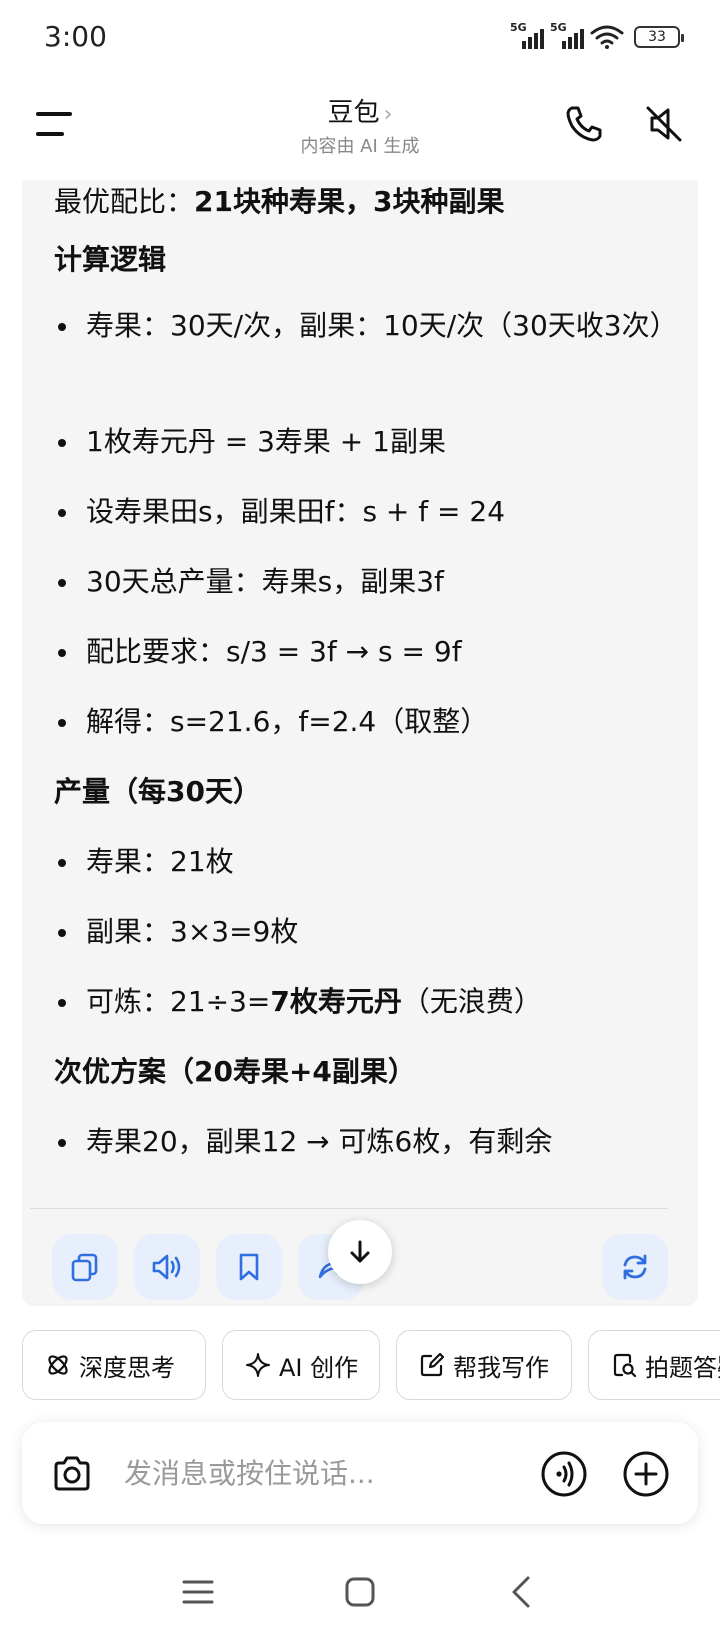 The width and height of the screenshot is (720, 1640). What do you see at coordinates (364, 652) in the screenshot?
I see `list-item: 配比要求：s/3 = 3f → s = 9f` at bounding box center [364, 652].